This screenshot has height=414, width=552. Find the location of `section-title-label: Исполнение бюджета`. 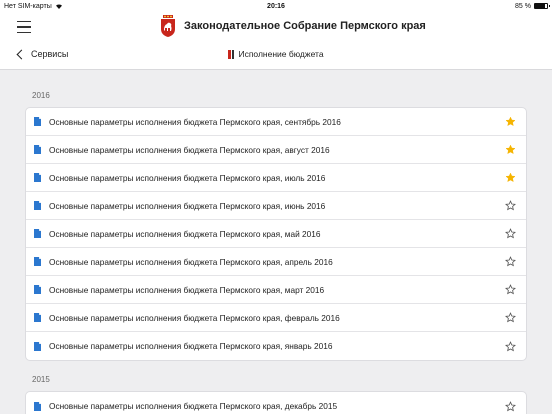

section-title-label: Исполнение бюджета is located at coordinates (281, 54).